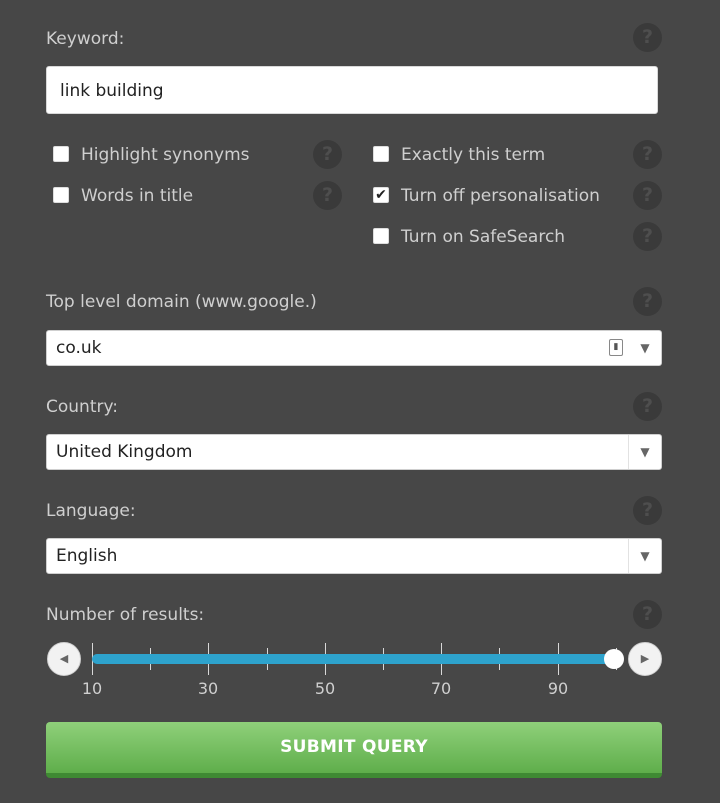  Describe the element at coordinates (354, 452) in the screenshot. I see `country-select: United Kingdom ▼` at that location.